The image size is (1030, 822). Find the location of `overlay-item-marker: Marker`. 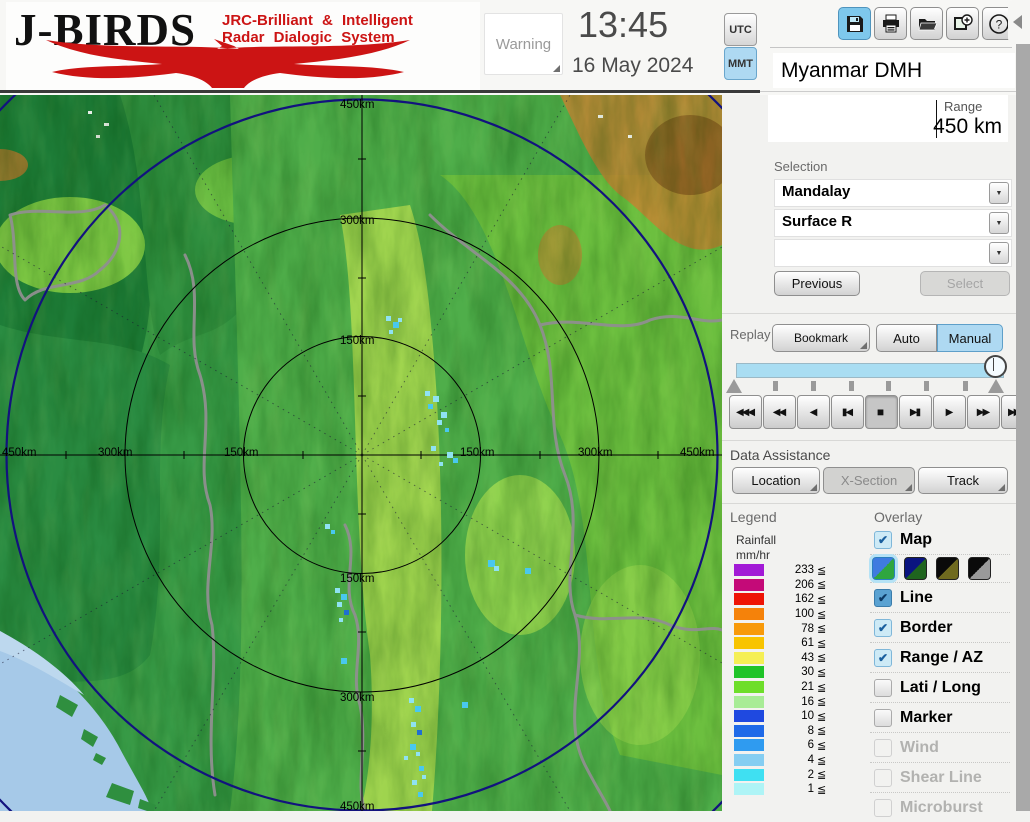

overlay-item-marker: Marker is located at coordinates (940, 717).